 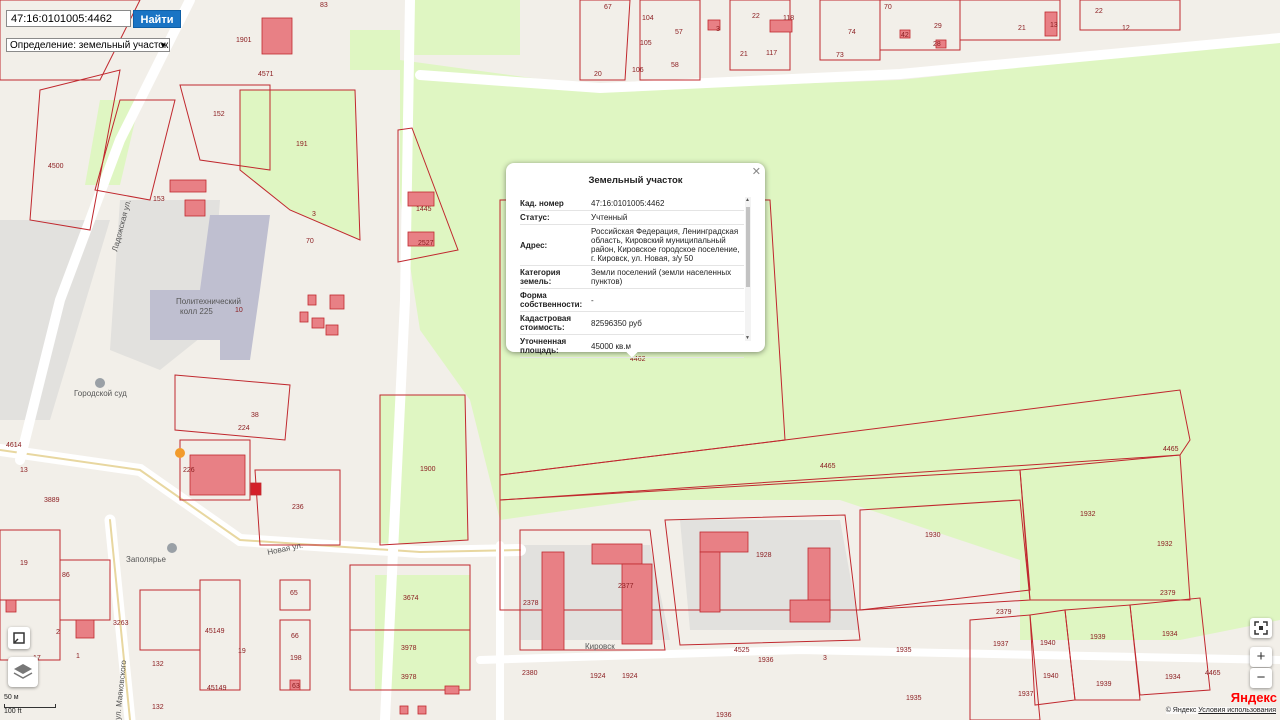 I want to click on svg-text: 22, so click(x=1099, y=11).